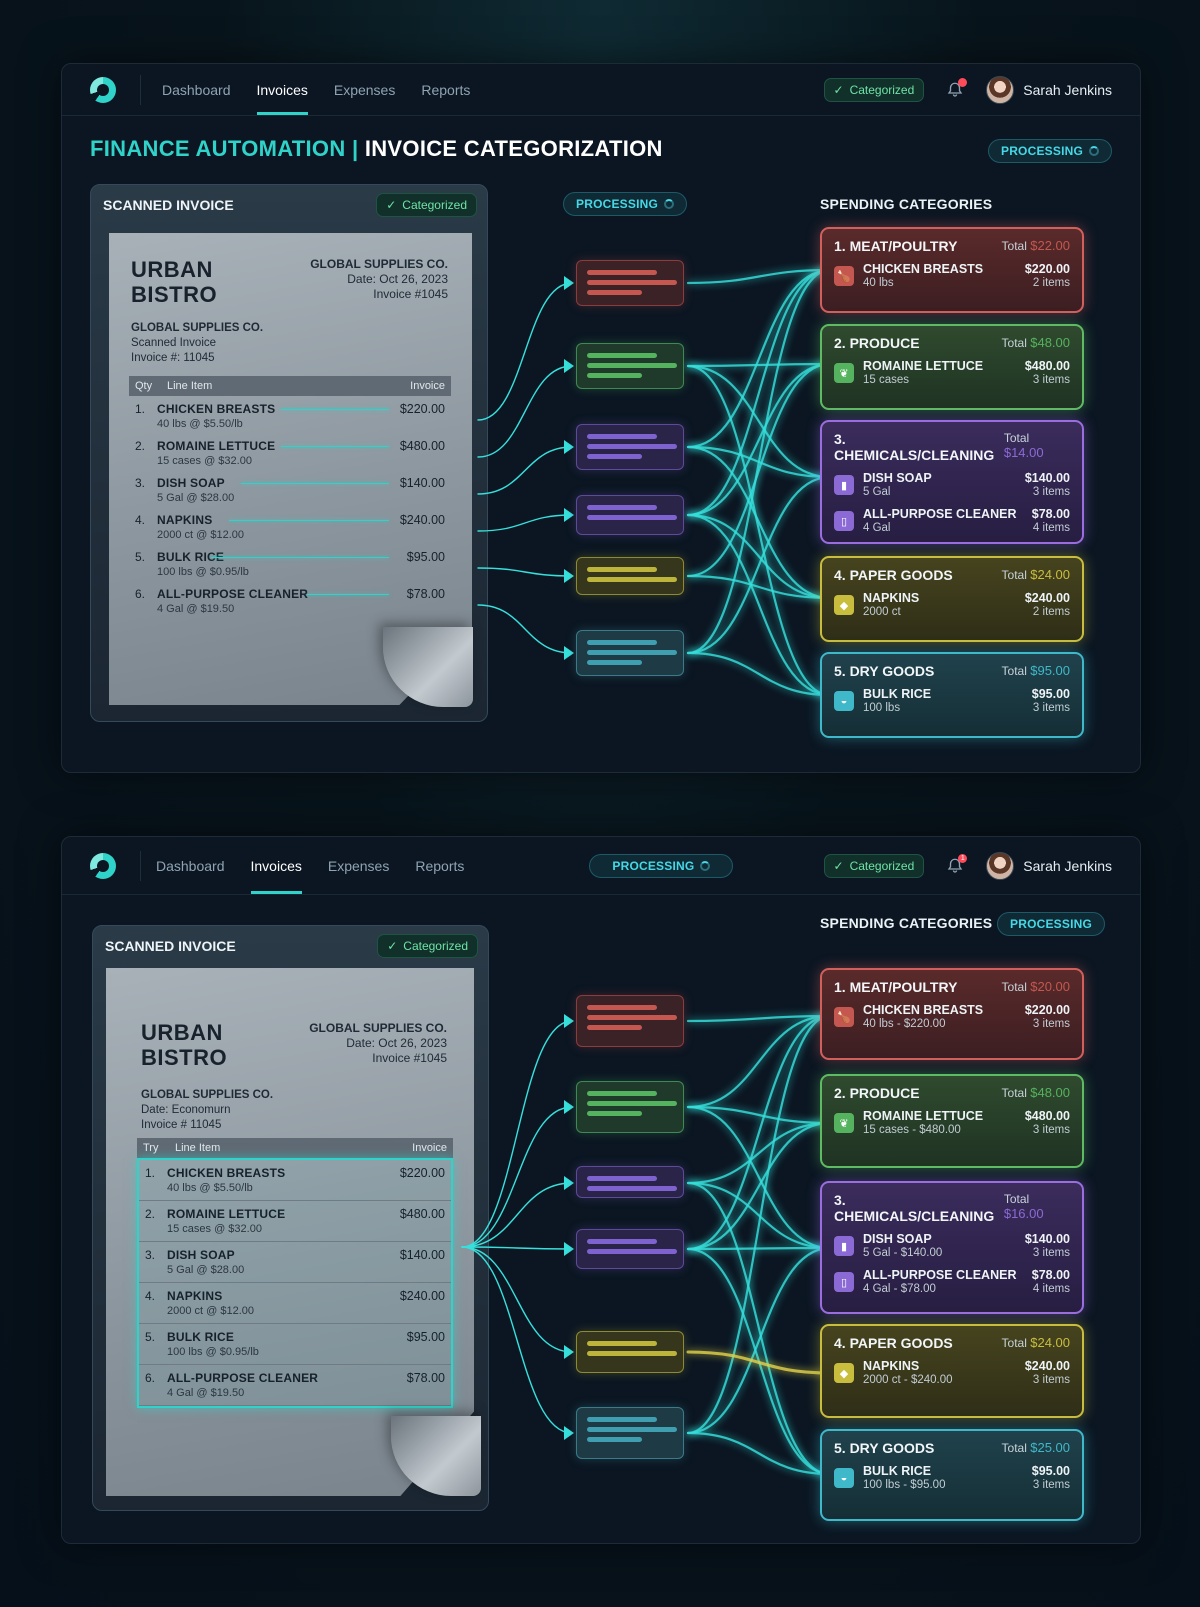  Describe the element at coordinates (422, 446) in the screenshot. I see `item-amount: $480.00` at that location.